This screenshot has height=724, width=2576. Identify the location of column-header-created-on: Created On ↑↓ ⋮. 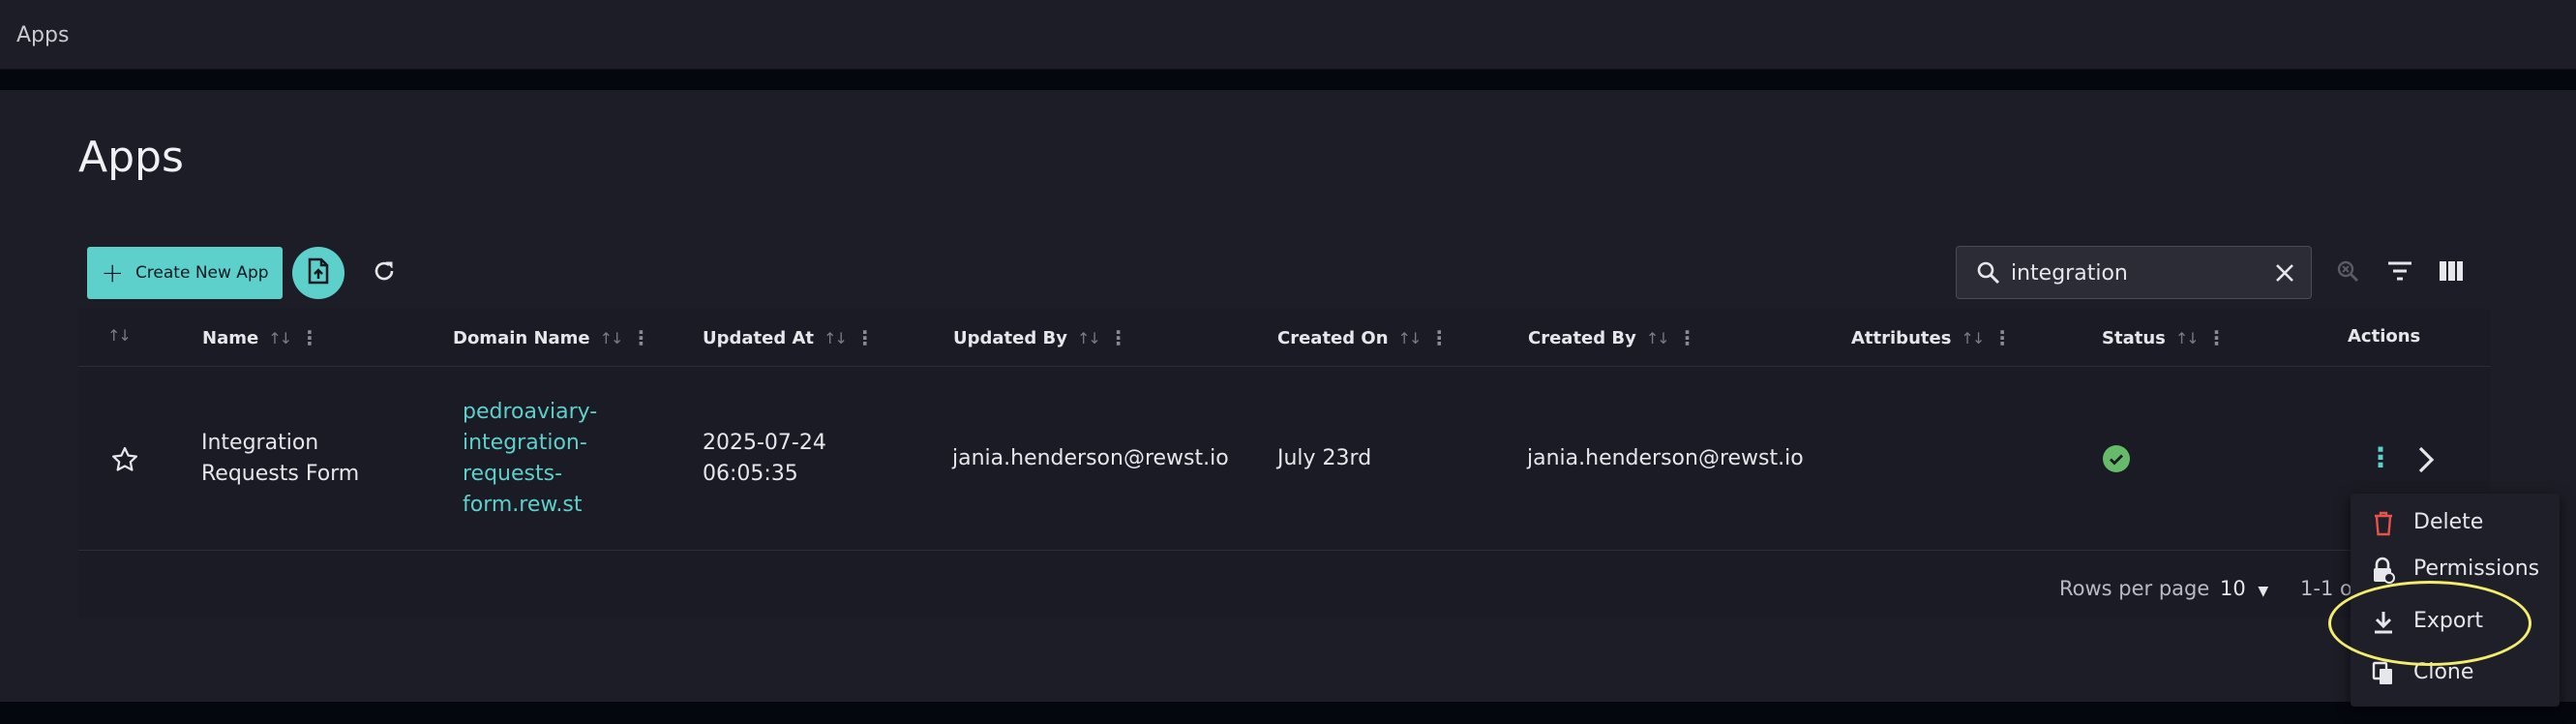
(1363, 337).